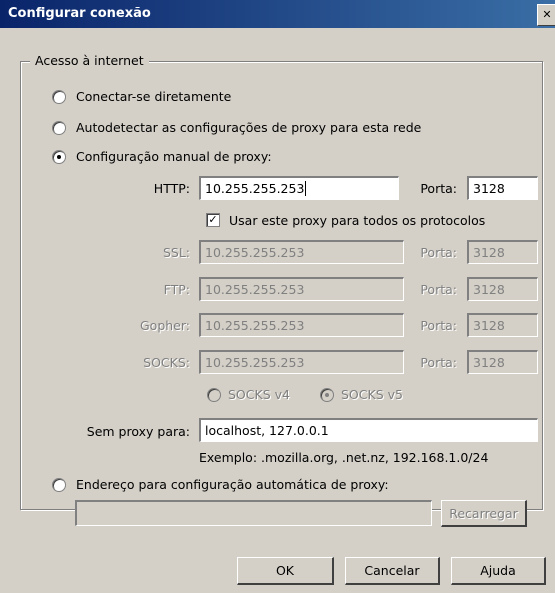 This screenshot has height=593, width=555. I want to click on no-proxy-input: localhost, 127.0.0.1, so click(368, 430).